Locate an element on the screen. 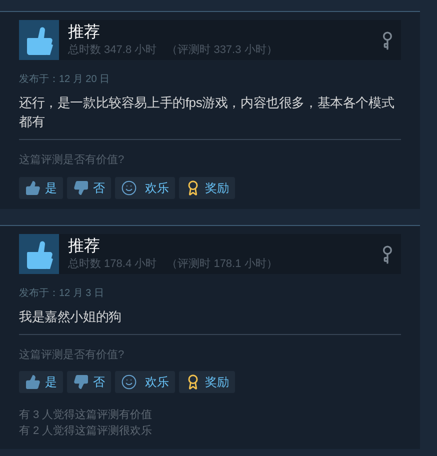 The height and width of the screenshot is (456, 437). post-date: 发布于：12 月 20 日 is located at coordinates (65, 80).